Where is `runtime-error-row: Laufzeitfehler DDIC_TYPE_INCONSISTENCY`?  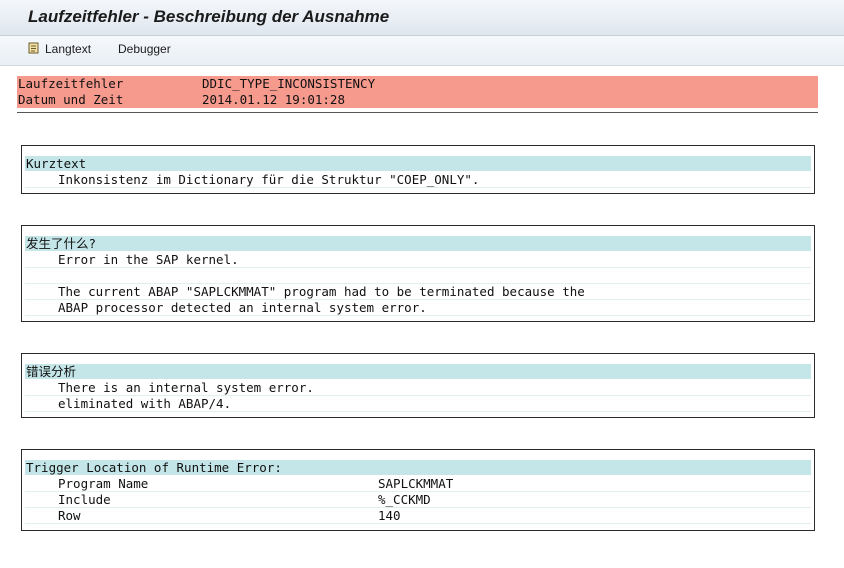
runtime-error-row: Laufzeitfehler DDIC_TYPE_INCONSISTENCY is located at coordinates (417, 84).